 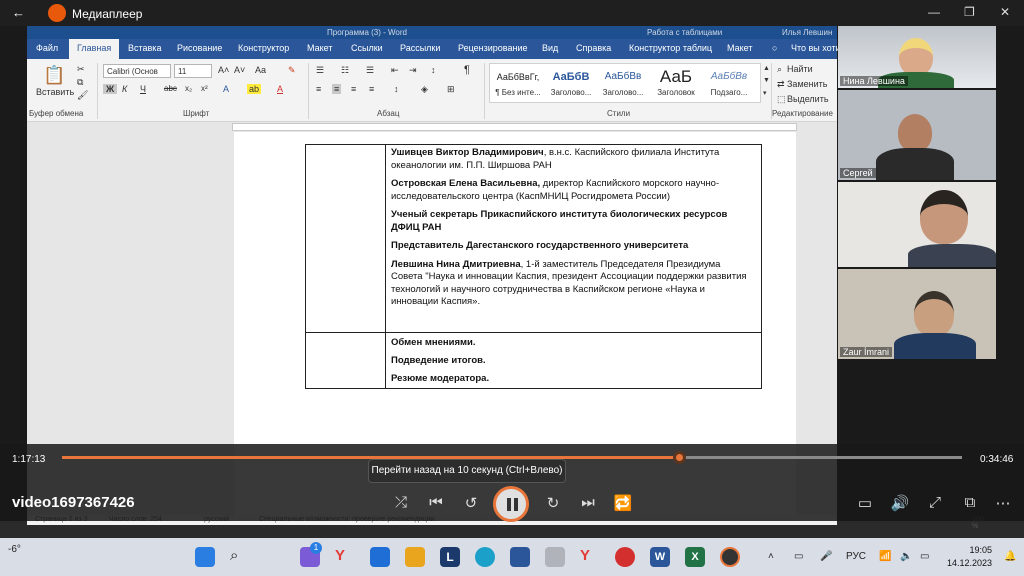 I want to click on shuffle-icon: ⤮, so click(x=401, y=502).